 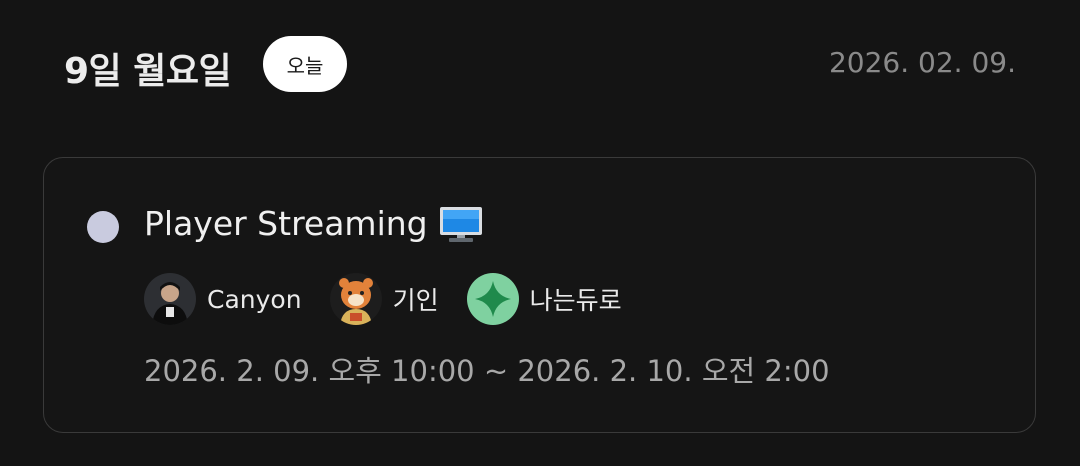 I want to click on day-header: 9일 월요일 오늘 2026. 02. 09., so click(x=540, y=64).